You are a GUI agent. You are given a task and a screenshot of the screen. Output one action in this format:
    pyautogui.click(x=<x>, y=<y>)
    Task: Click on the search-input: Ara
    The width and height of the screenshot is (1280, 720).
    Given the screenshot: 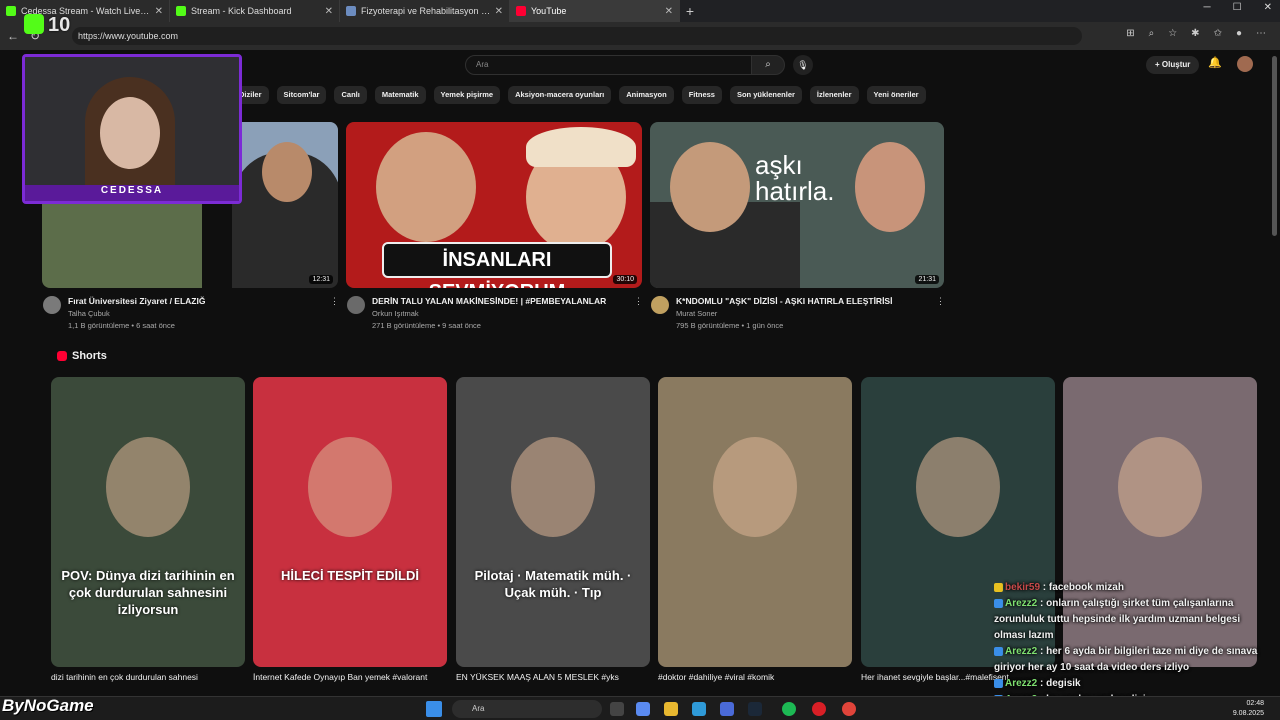 What is the action you would take?
    pyautogui.click(x=608, y=65)
    